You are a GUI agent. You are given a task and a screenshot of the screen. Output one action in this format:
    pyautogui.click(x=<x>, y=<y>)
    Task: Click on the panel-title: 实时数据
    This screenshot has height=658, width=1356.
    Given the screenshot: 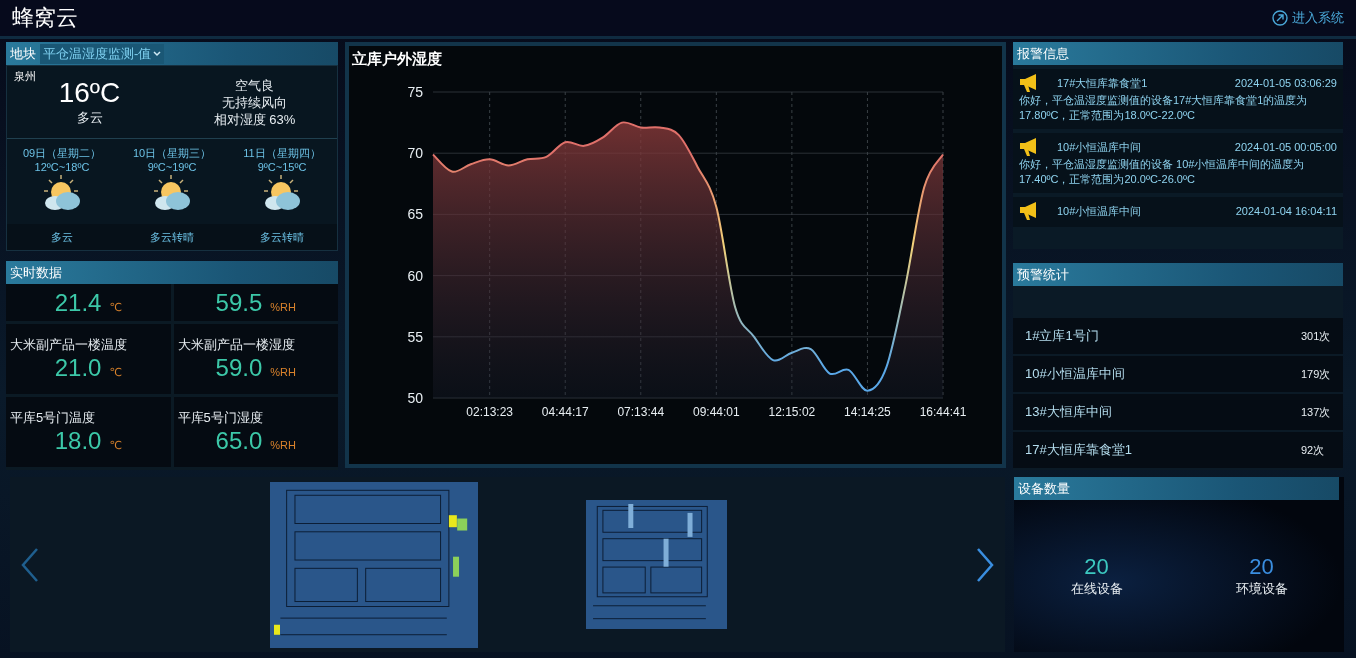 What is the action you would take?
    pyautogui.click(x=36, y=272)
    